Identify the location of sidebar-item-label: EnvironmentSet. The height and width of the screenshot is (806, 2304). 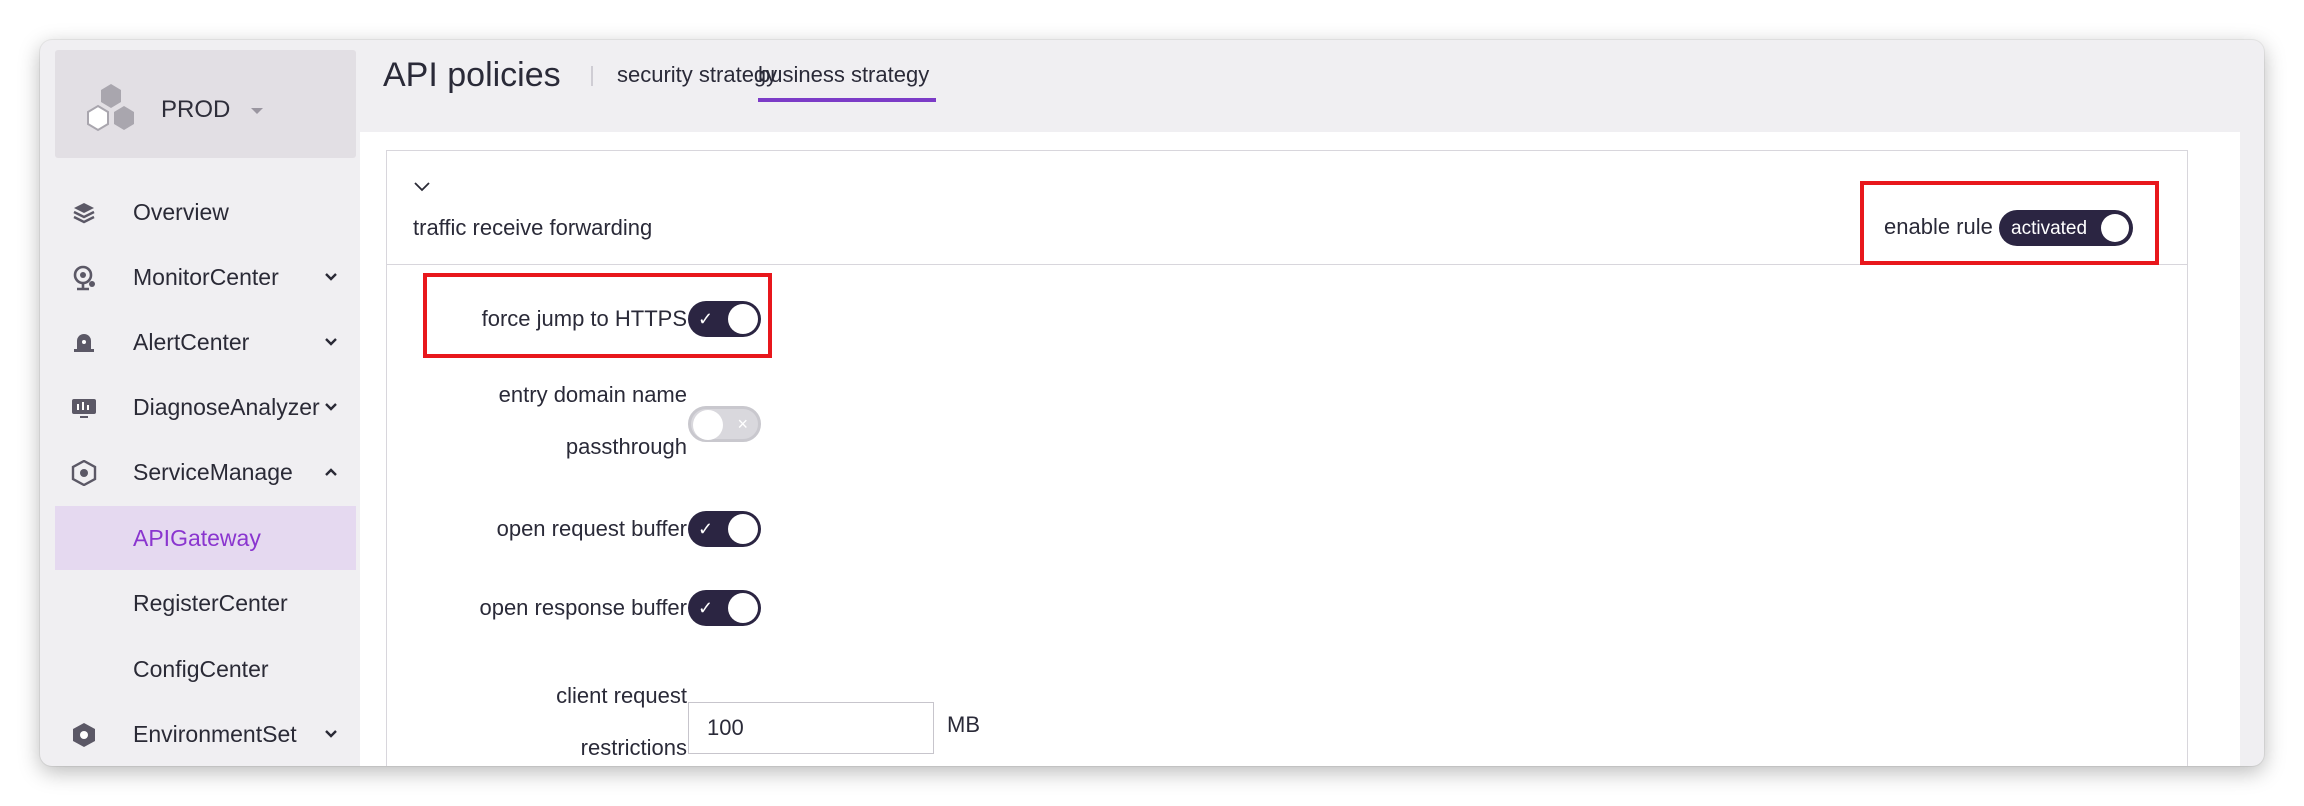
(215, 733).